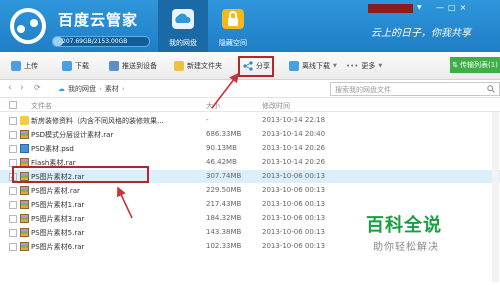 Image resolution: width=500 pixels, height=285 pixels. I want to click on breadcrumb-root: 我的网盘, so click(82, 89).